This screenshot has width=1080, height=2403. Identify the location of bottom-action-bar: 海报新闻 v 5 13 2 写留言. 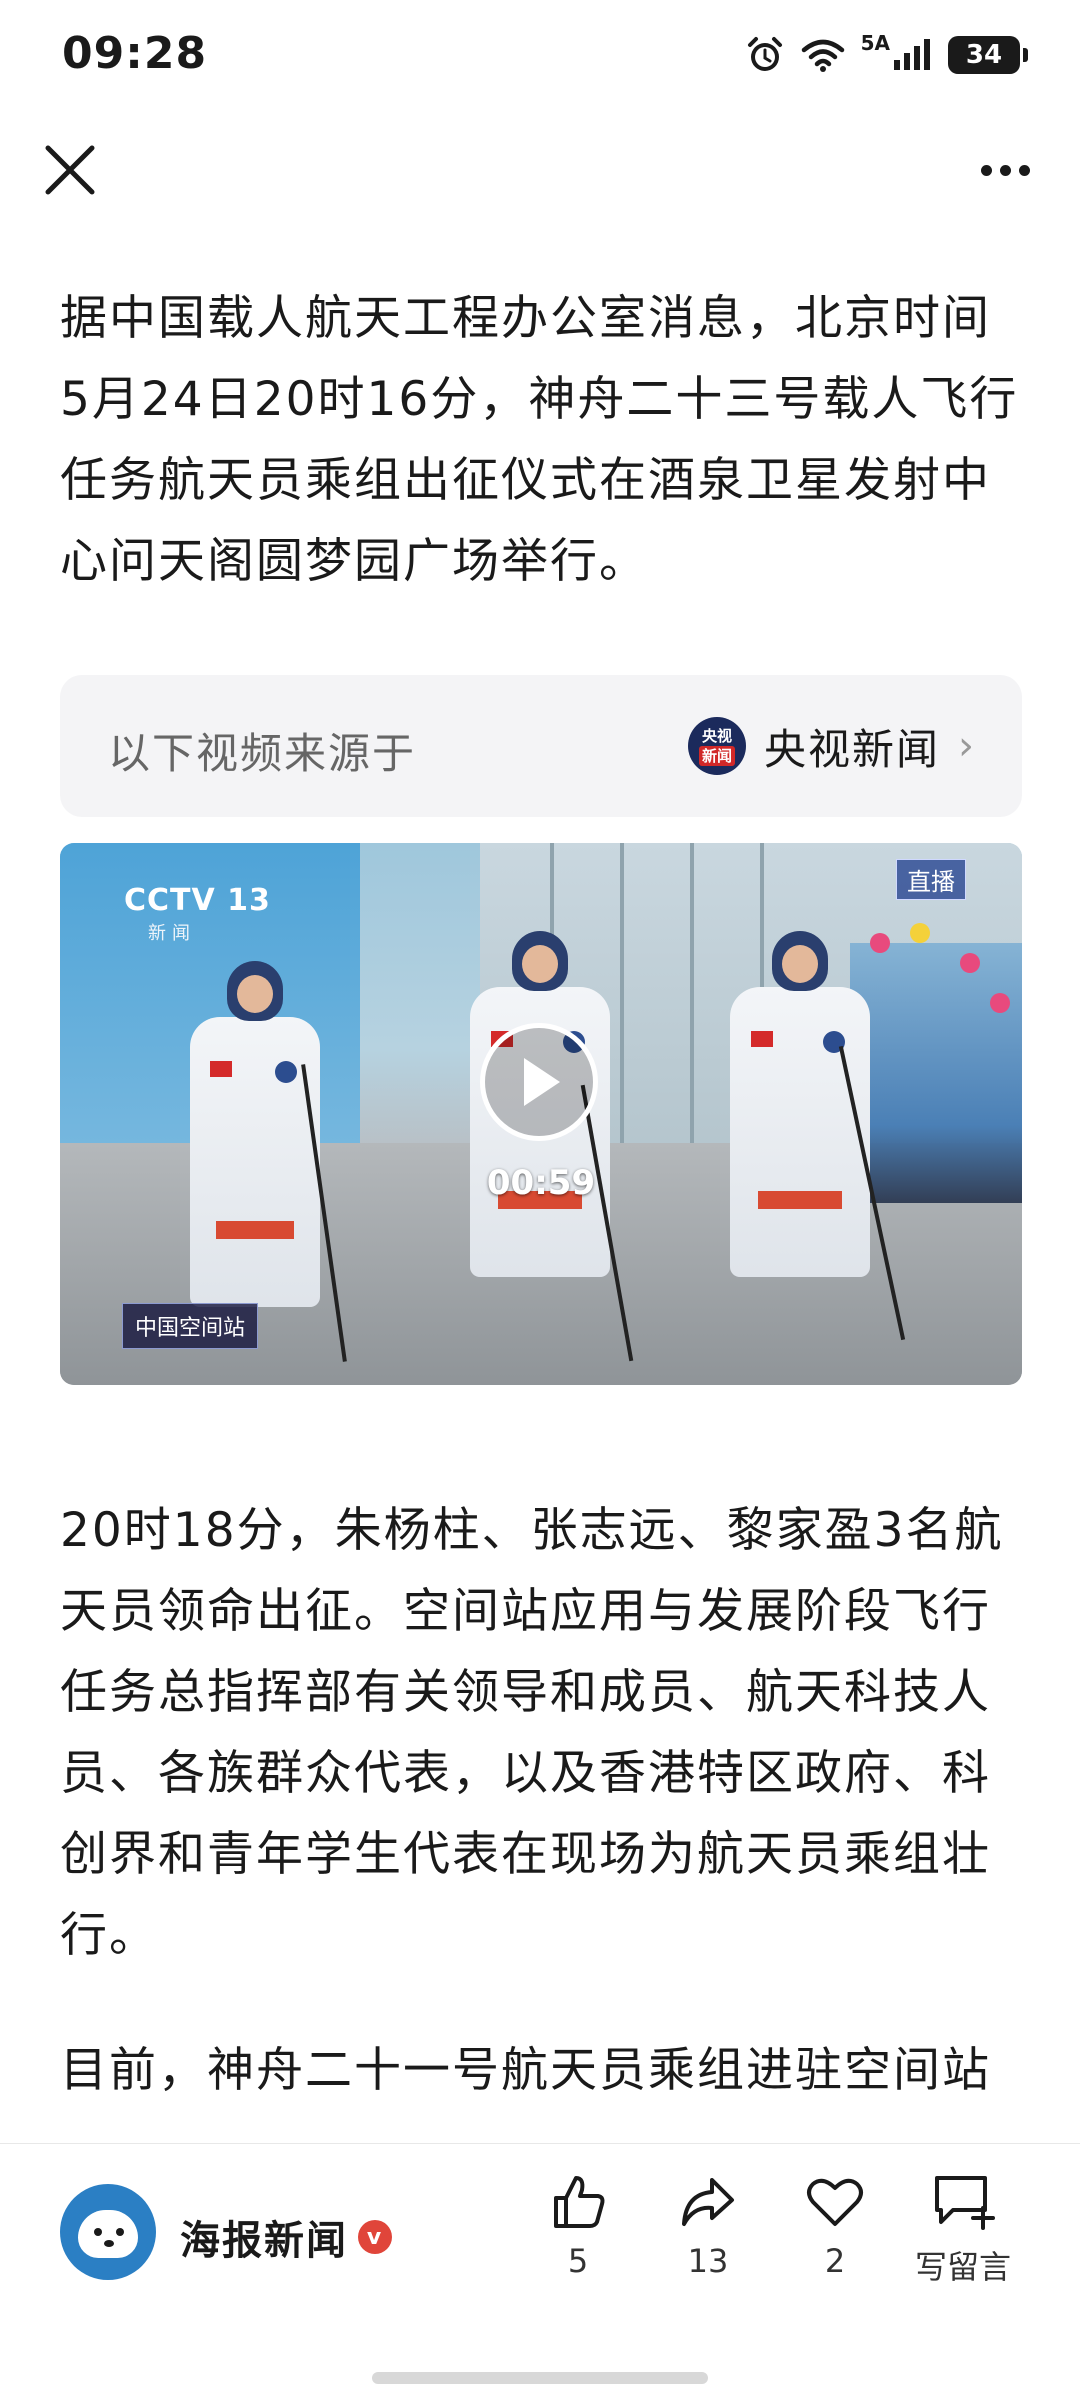
(540, 2273).